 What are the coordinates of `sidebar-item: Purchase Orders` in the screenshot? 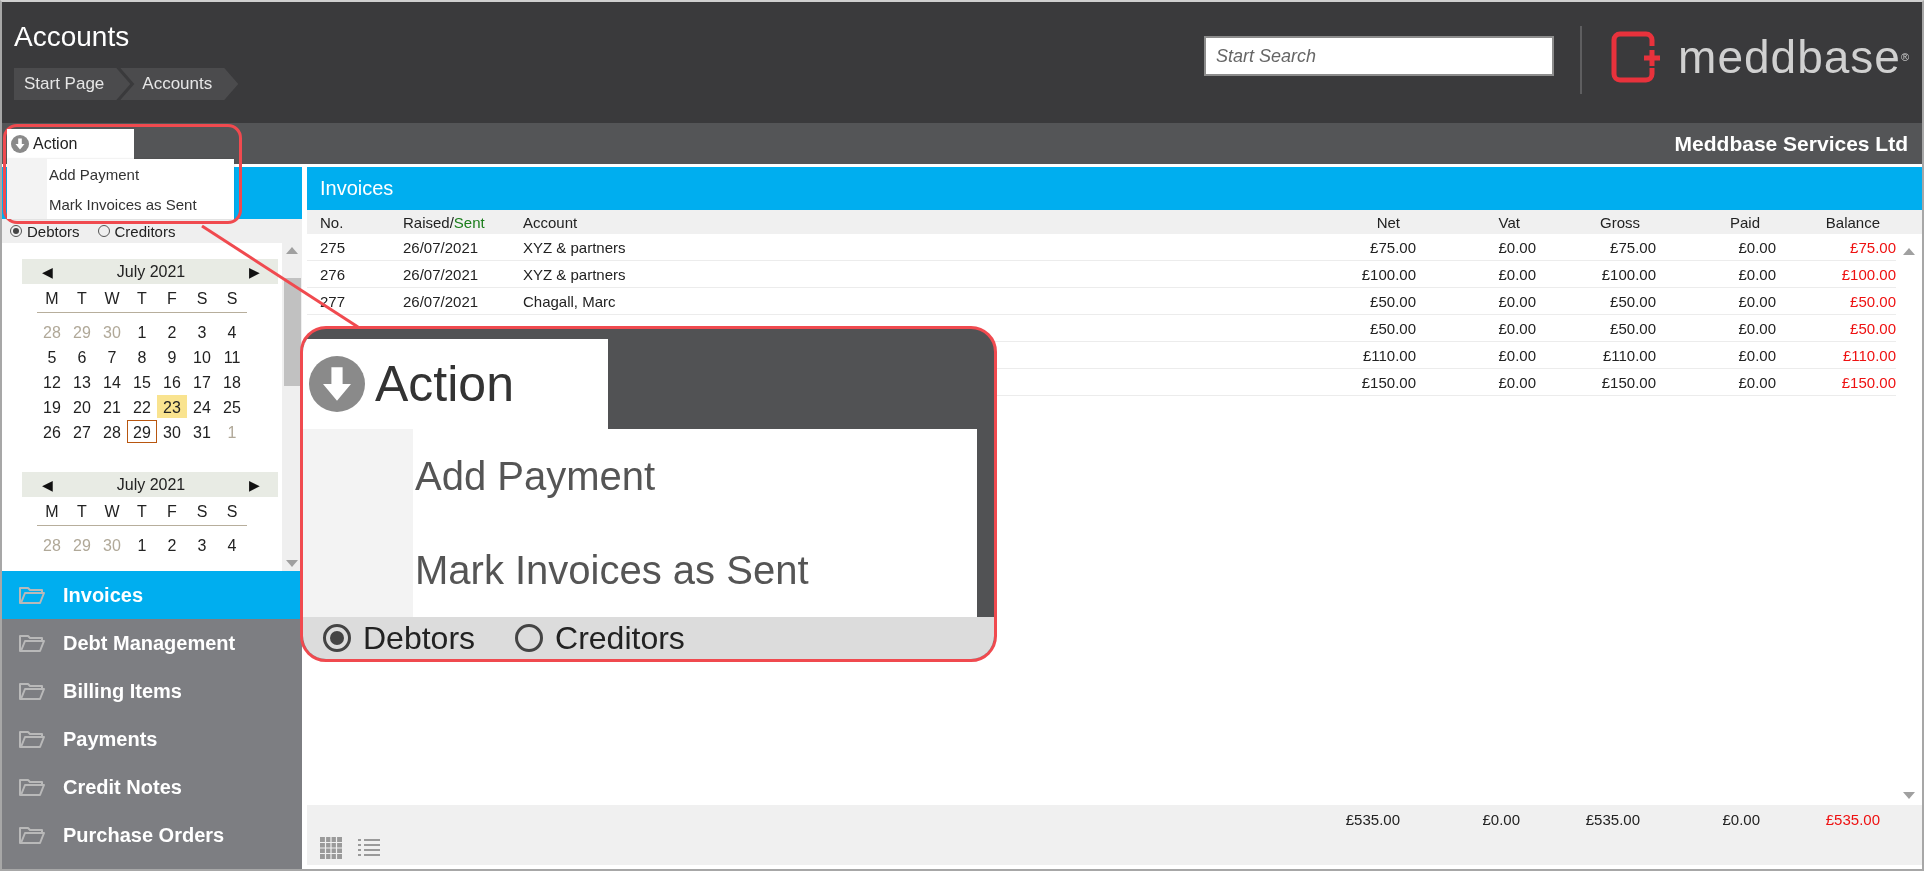 It's located at (152, 835).